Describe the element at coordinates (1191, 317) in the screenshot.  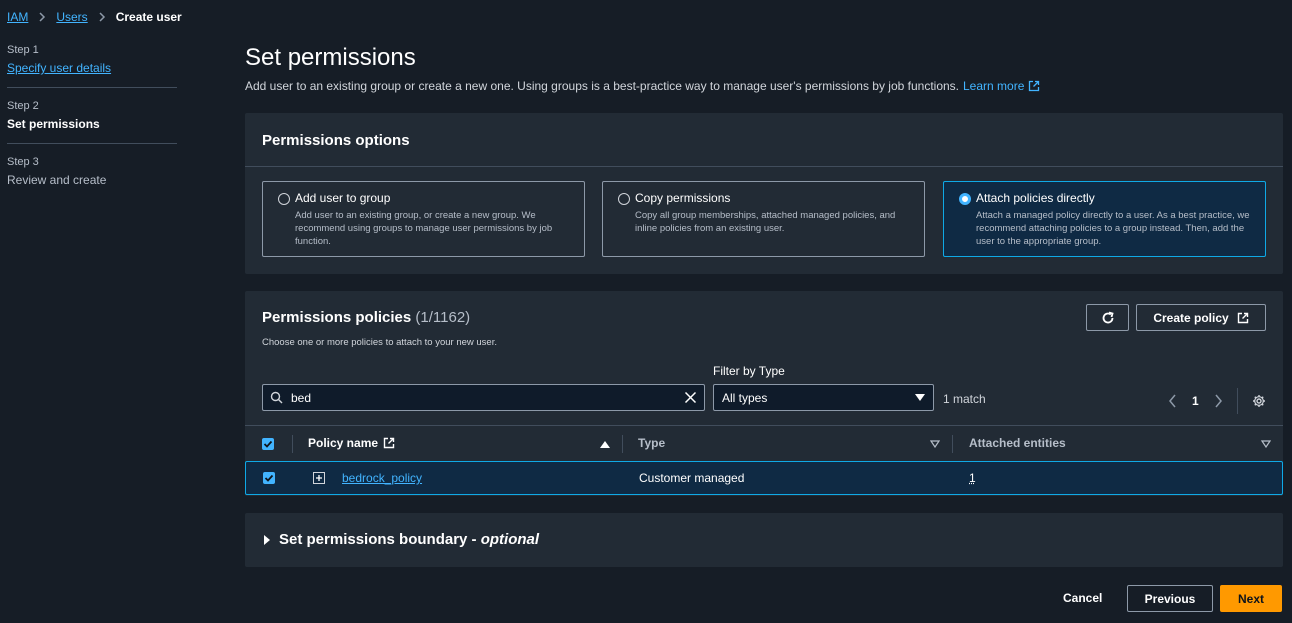
I see `create-policy-label: Create policy` at that location.